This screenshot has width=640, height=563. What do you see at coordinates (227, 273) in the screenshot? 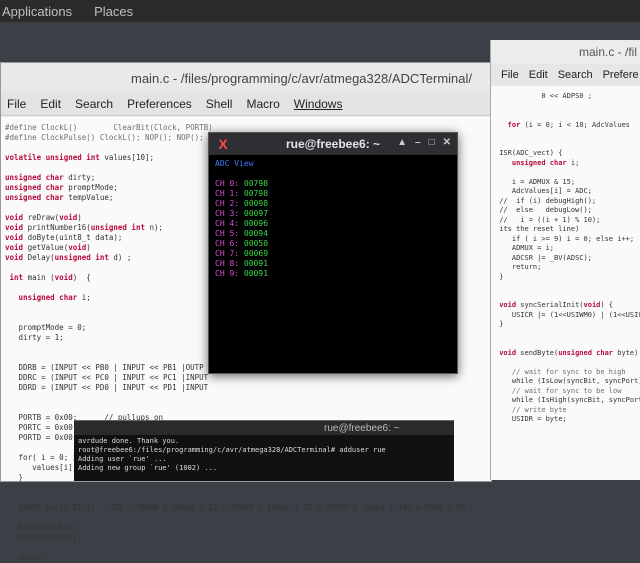
I see `channel-label: CH 9:` at bounding box center [227, 273].